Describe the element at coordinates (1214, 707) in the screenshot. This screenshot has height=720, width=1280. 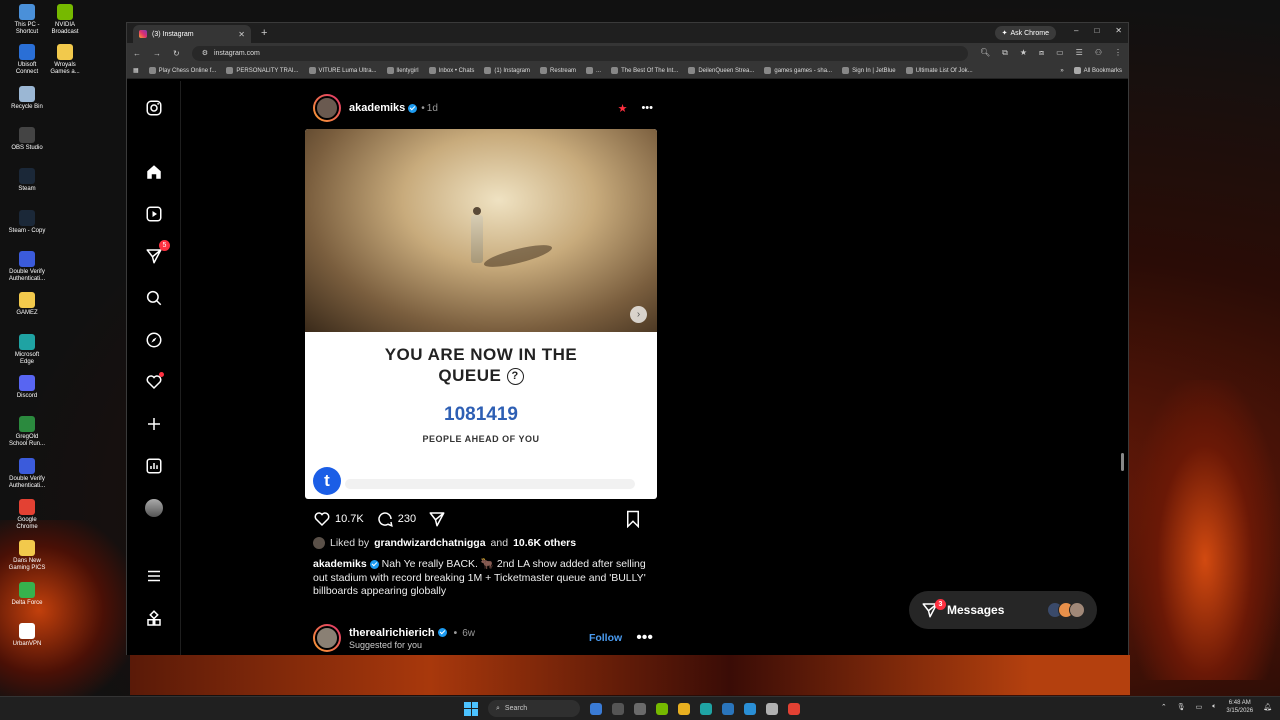
I see `volume-icon: 🔈︎` at that location.